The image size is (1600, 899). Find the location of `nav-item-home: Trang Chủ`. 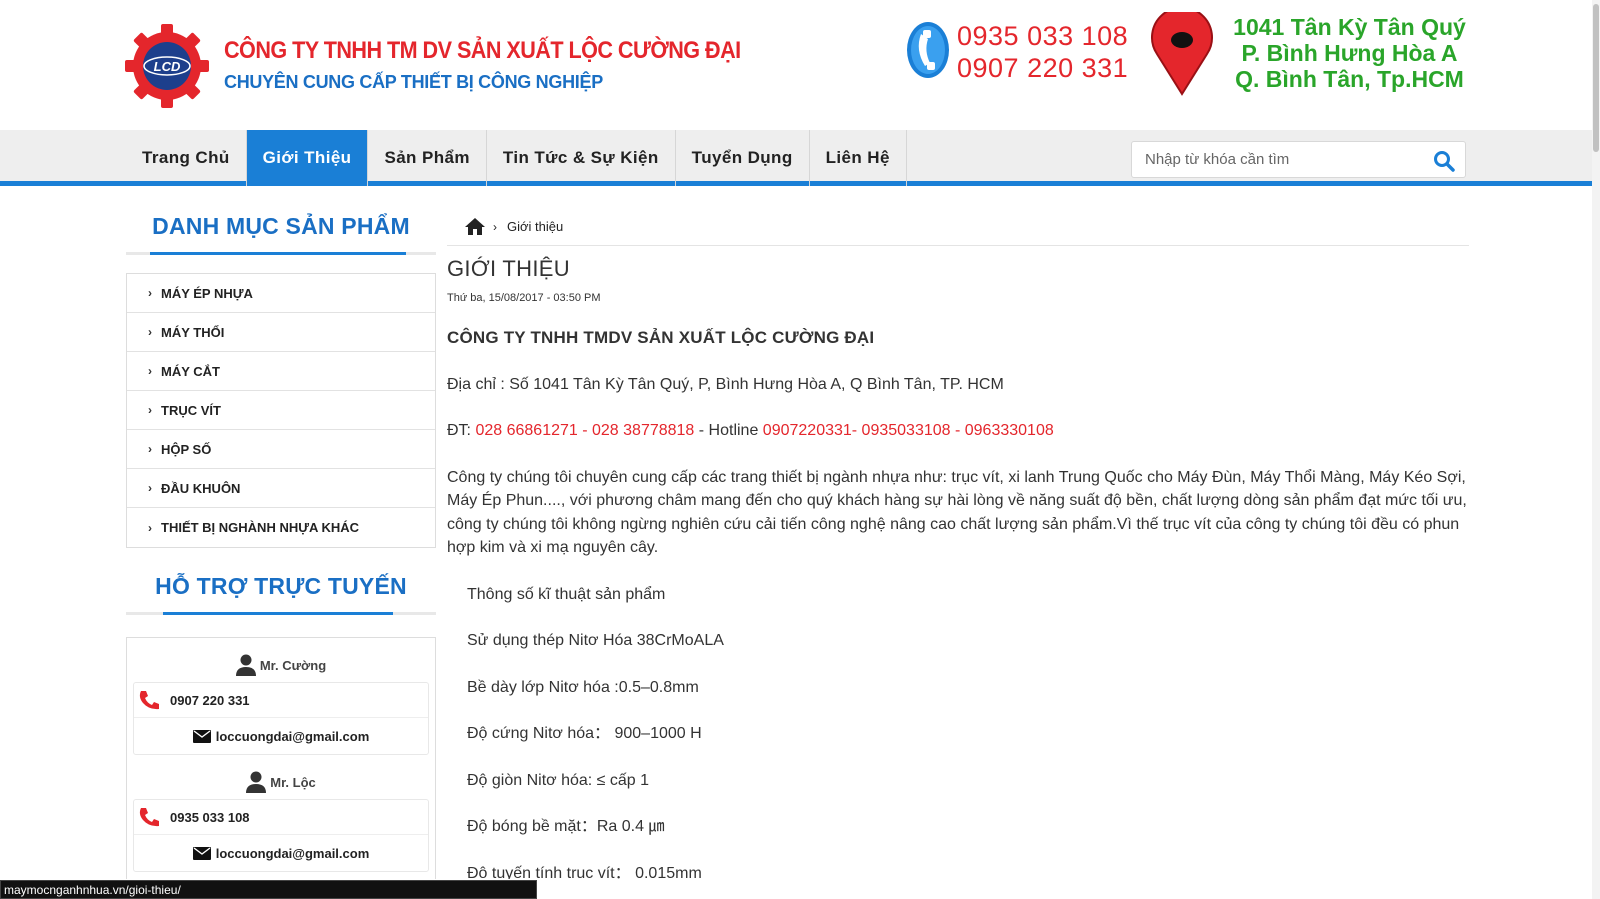

nav-item-home: Trang Chủ is located at coordinates (186, 158).